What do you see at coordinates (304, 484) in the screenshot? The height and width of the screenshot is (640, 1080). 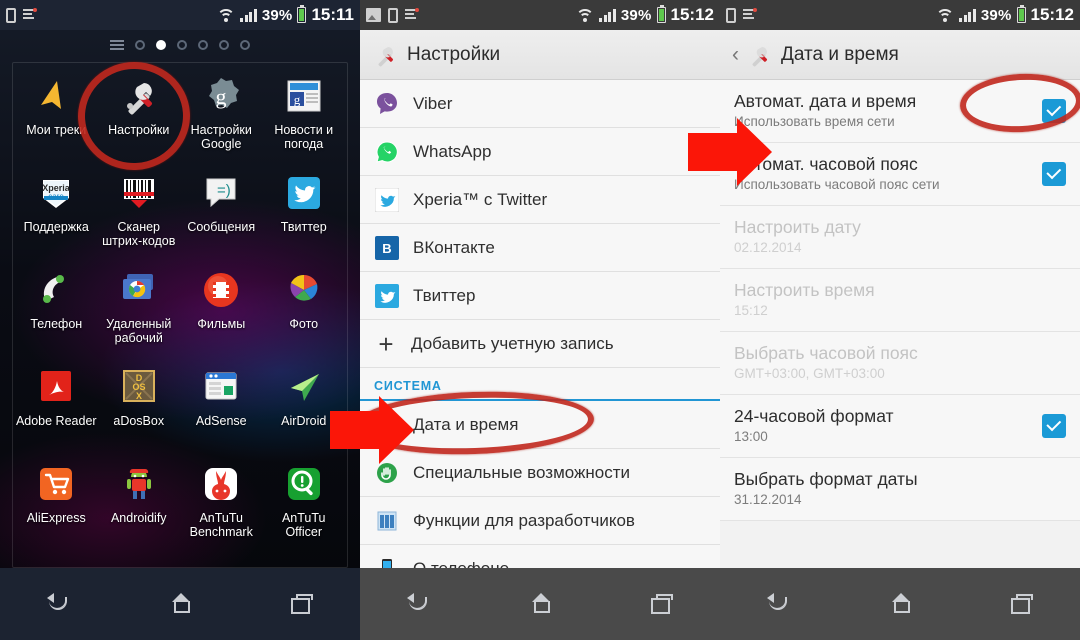 I see `antutu-officer-icon` at bounding box center [304, 484].